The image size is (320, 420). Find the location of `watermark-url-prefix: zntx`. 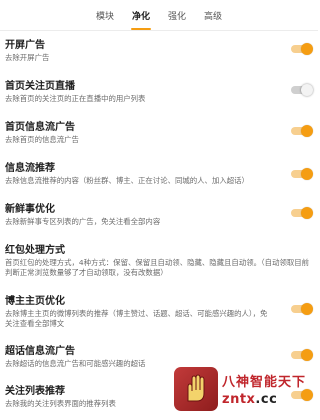

watermark-url-prefix: zntx is located at coordinates (239, 399).